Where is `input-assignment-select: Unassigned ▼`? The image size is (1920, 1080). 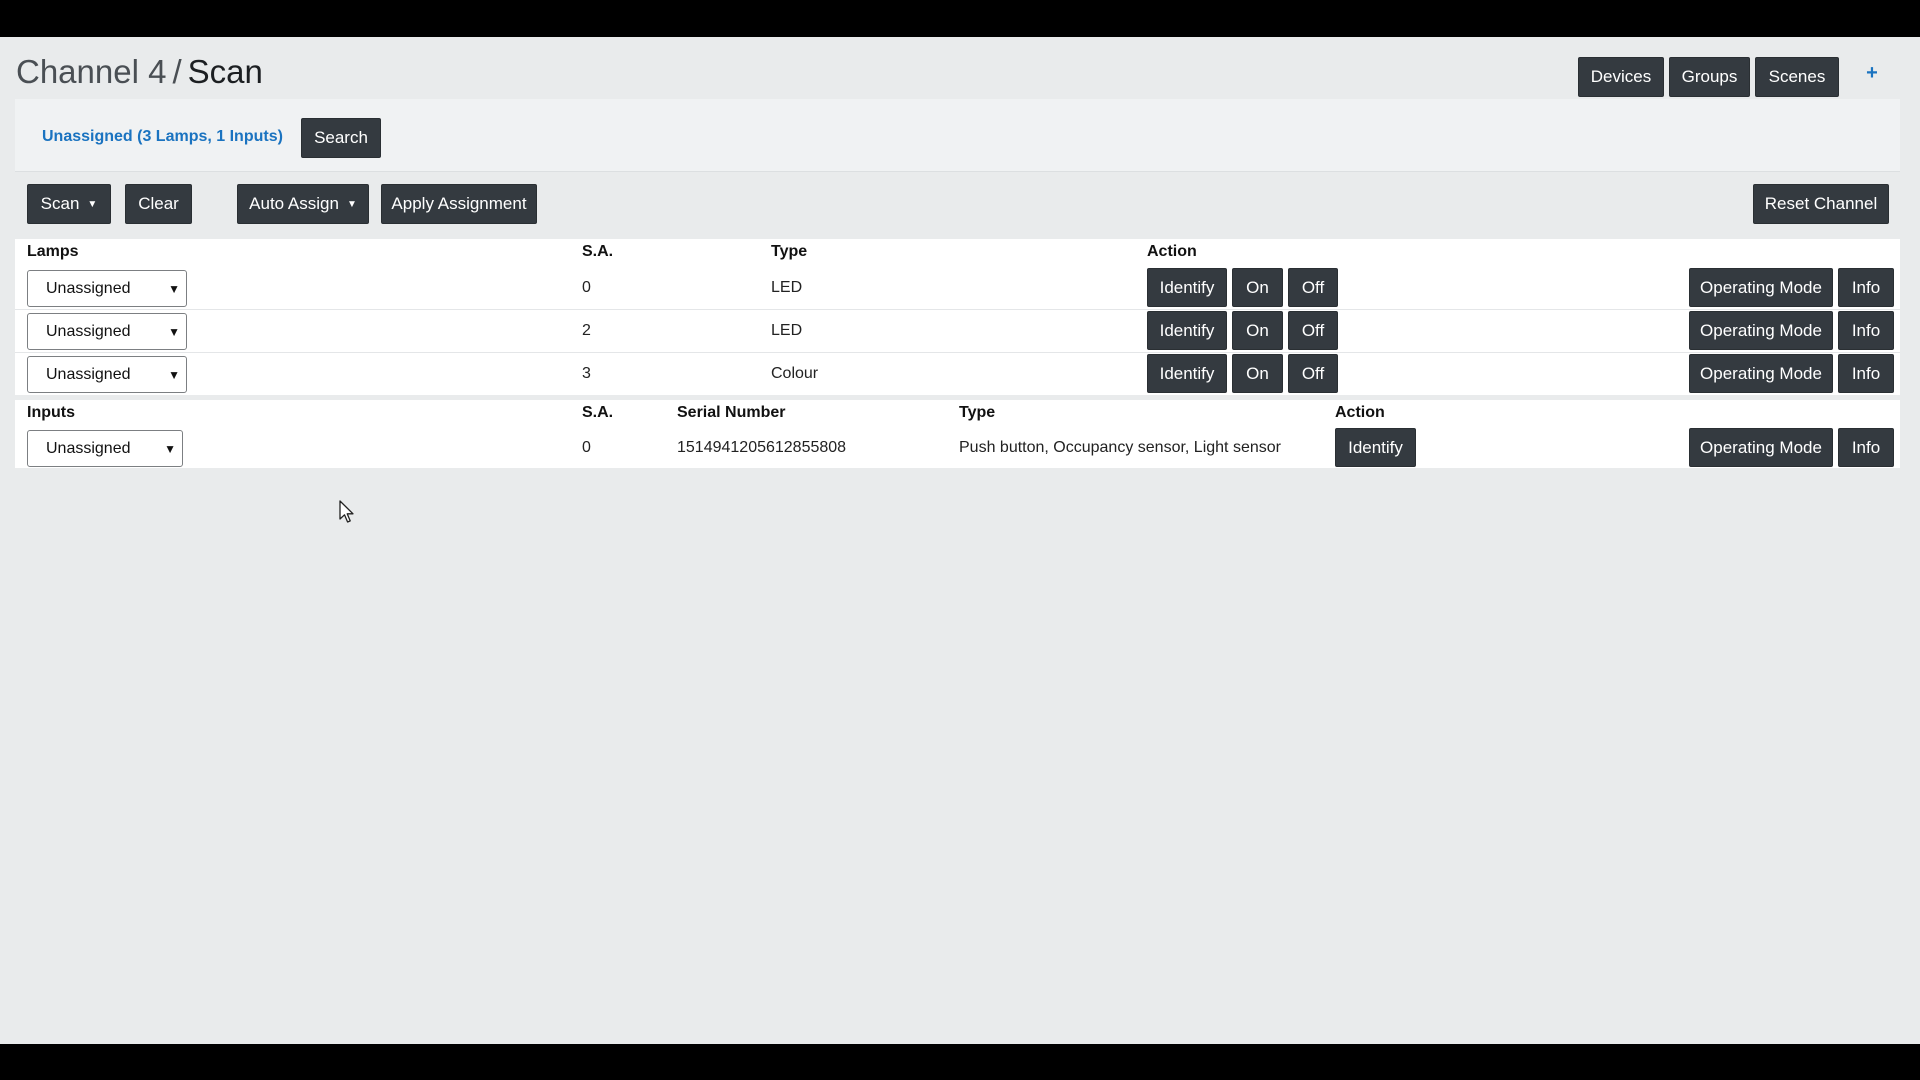
input-assignment-select: Unassigned ▼ is located at coordinates (105, 448).